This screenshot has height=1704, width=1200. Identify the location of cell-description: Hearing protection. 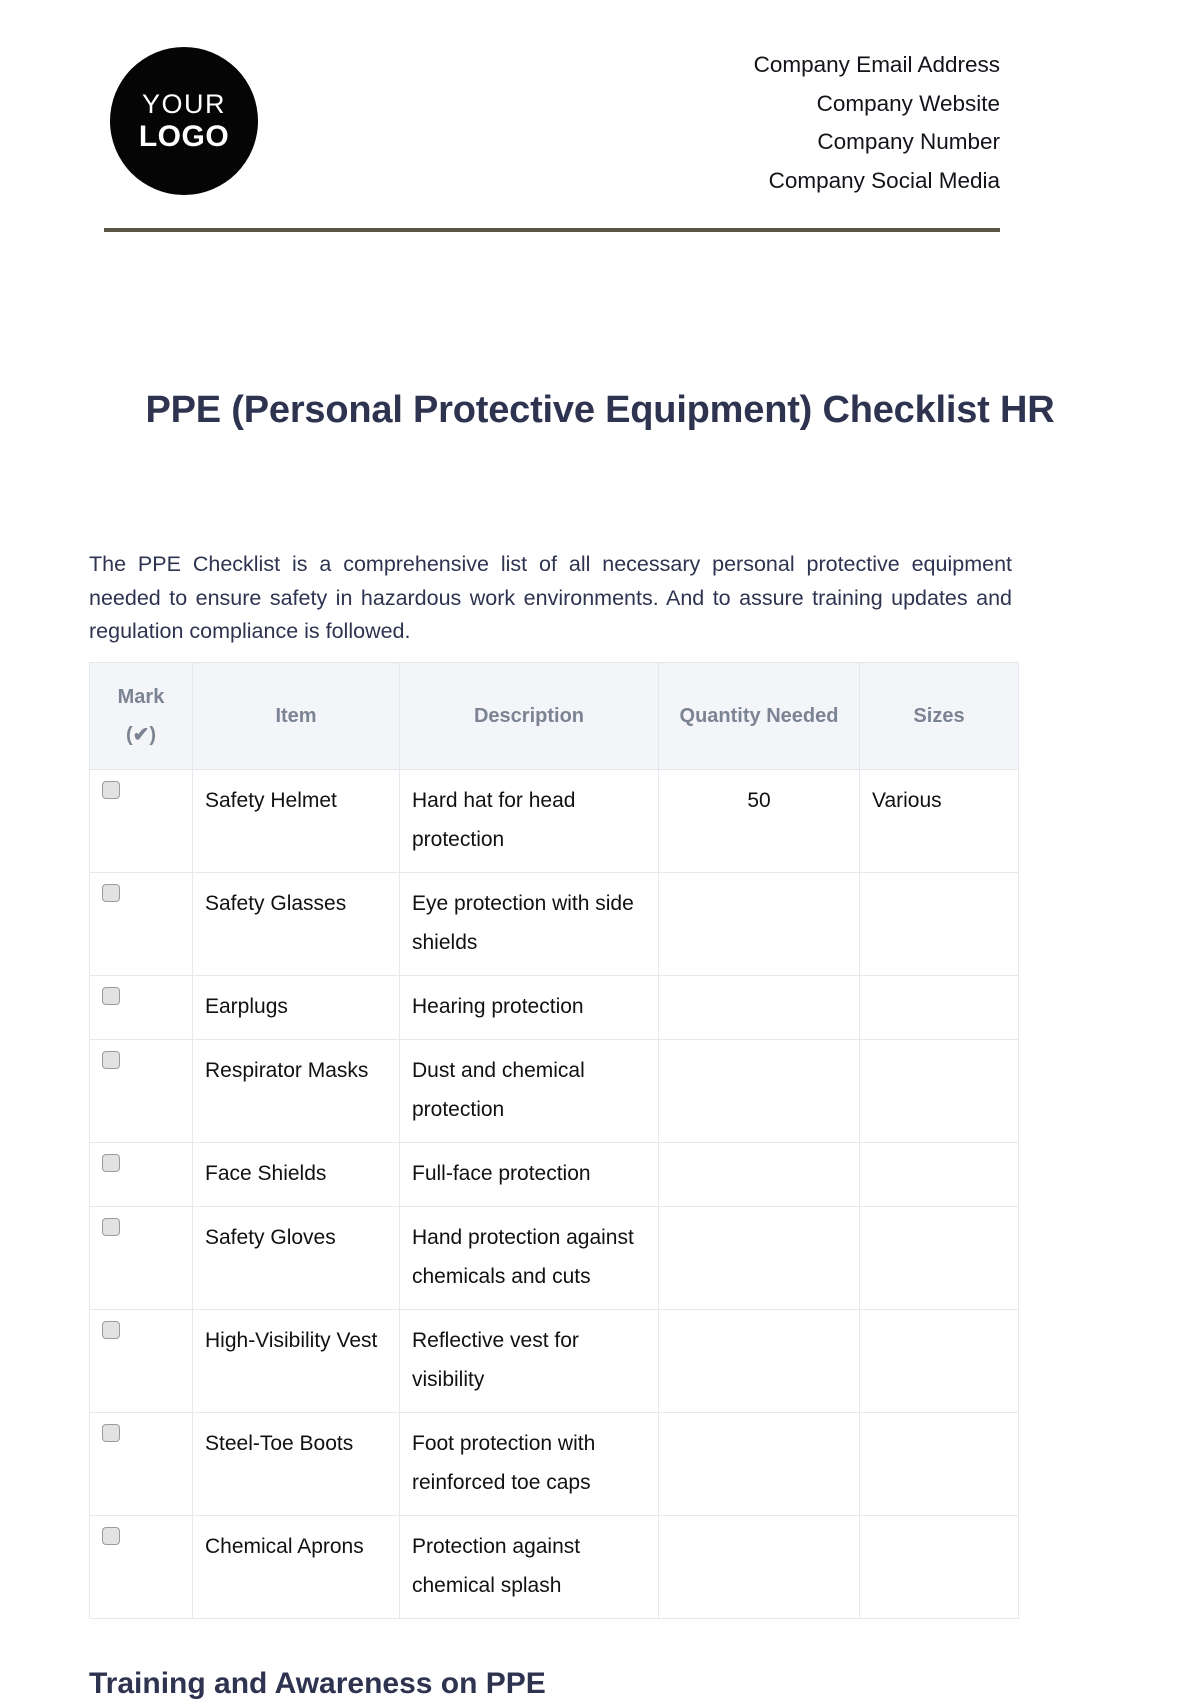
(529, 1007).